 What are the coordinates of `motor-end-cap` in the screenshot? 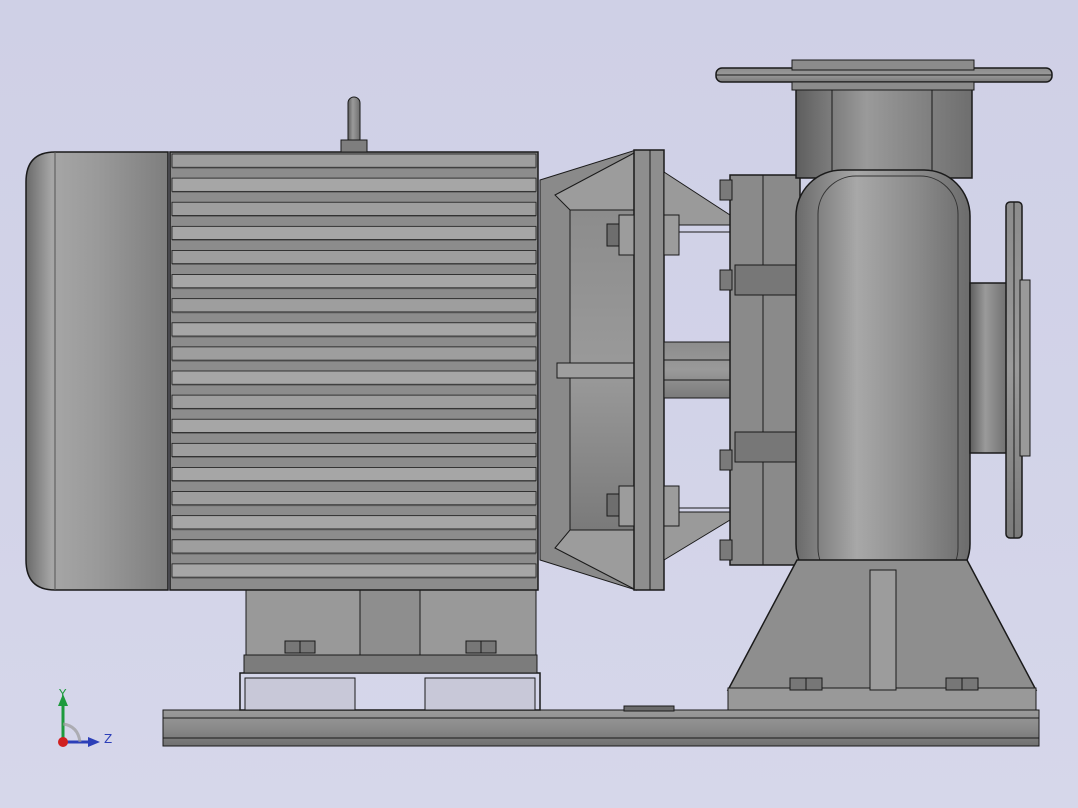 It's located at (97, 371).